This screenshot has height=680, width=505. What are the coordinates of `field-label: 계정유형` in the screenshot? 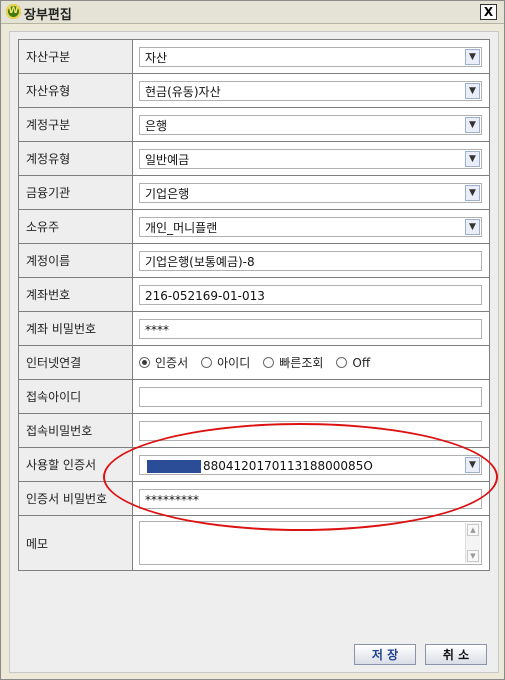 It's located at (76, 158).